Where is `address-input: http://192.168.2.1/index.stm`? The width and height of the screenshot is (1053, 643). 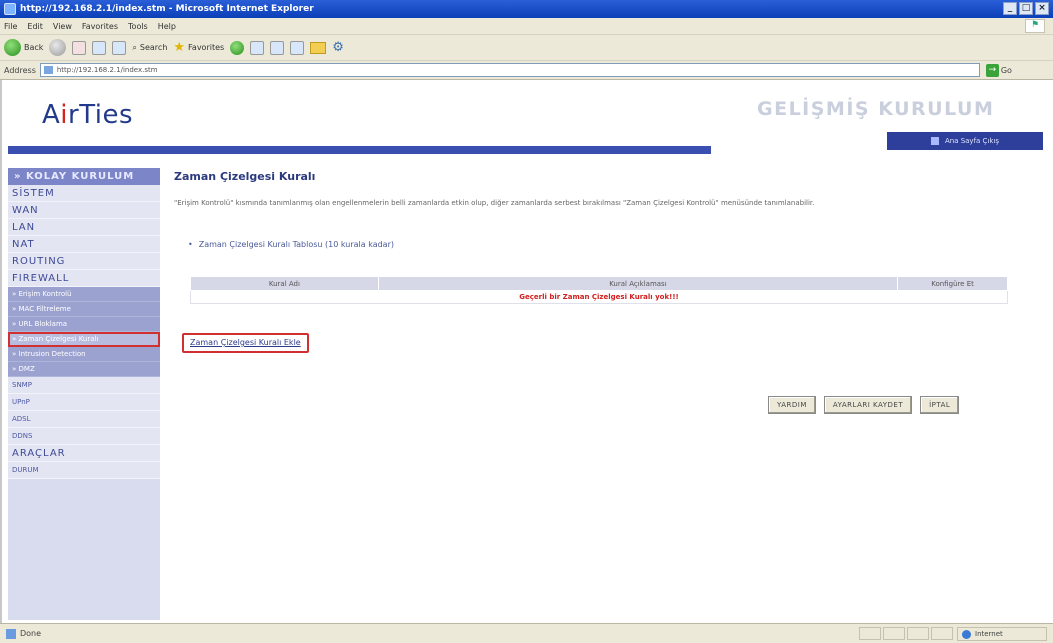 address-input: http://192.168.2.1/index.stm is located at coordinates (509, 70).